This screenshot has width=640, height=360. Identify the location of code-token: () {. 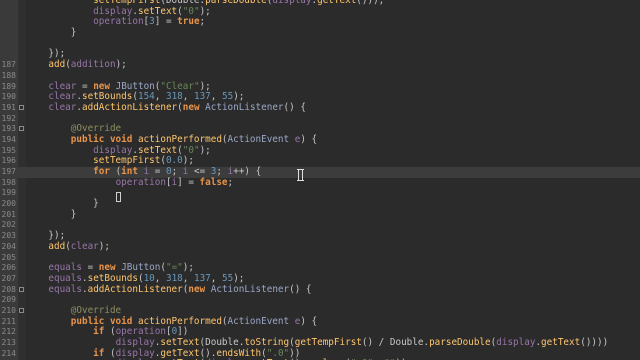
(294, 107).